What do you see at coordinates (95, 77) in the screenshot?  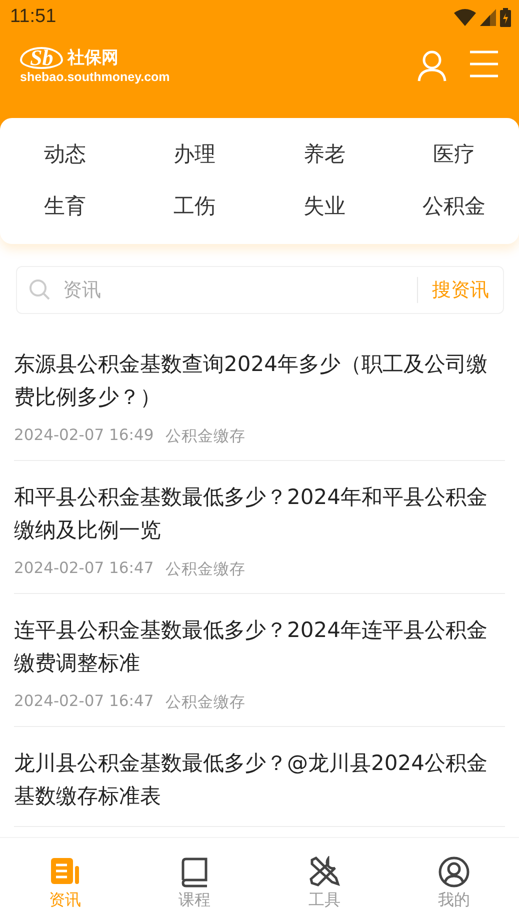 I see `logo-domain: shebao.southmoney.com` at bounding box center [95, 77].